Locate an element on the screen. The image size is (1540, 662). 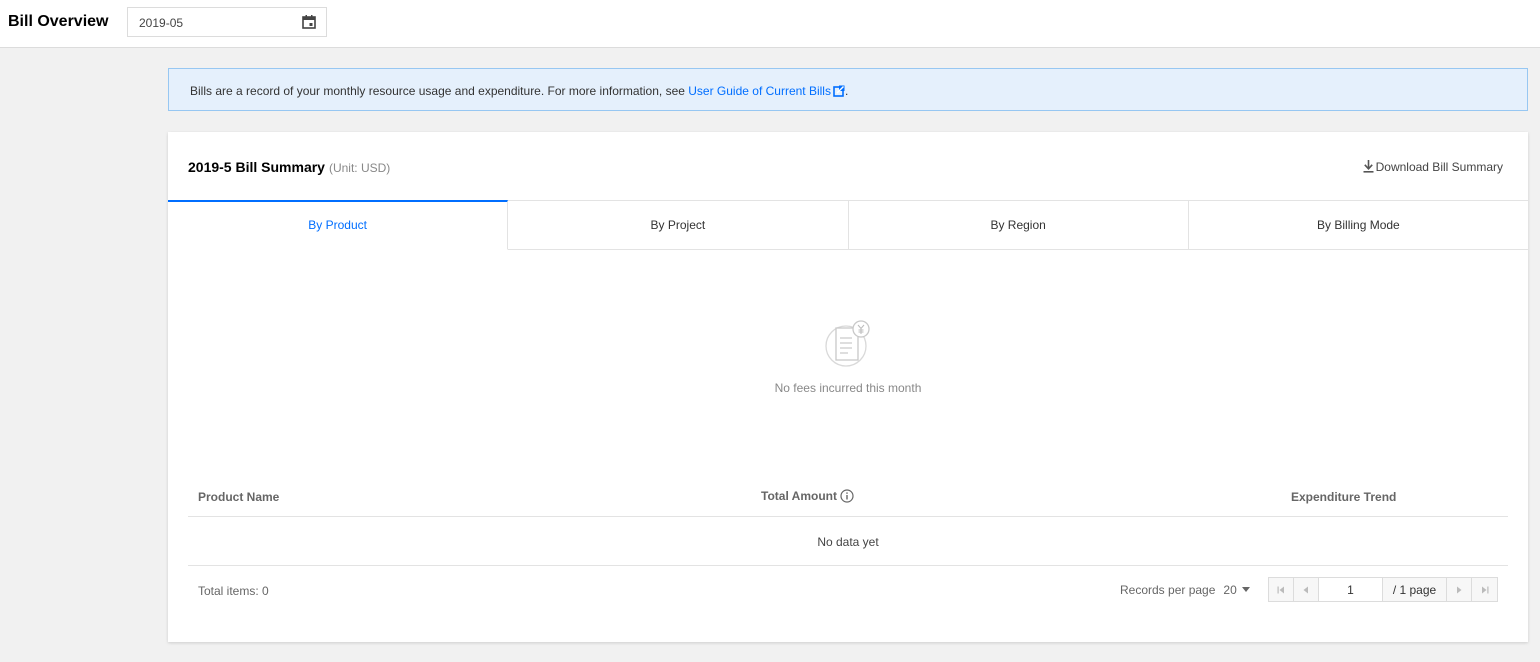
download-icon is located at coordinates (1368, 166).